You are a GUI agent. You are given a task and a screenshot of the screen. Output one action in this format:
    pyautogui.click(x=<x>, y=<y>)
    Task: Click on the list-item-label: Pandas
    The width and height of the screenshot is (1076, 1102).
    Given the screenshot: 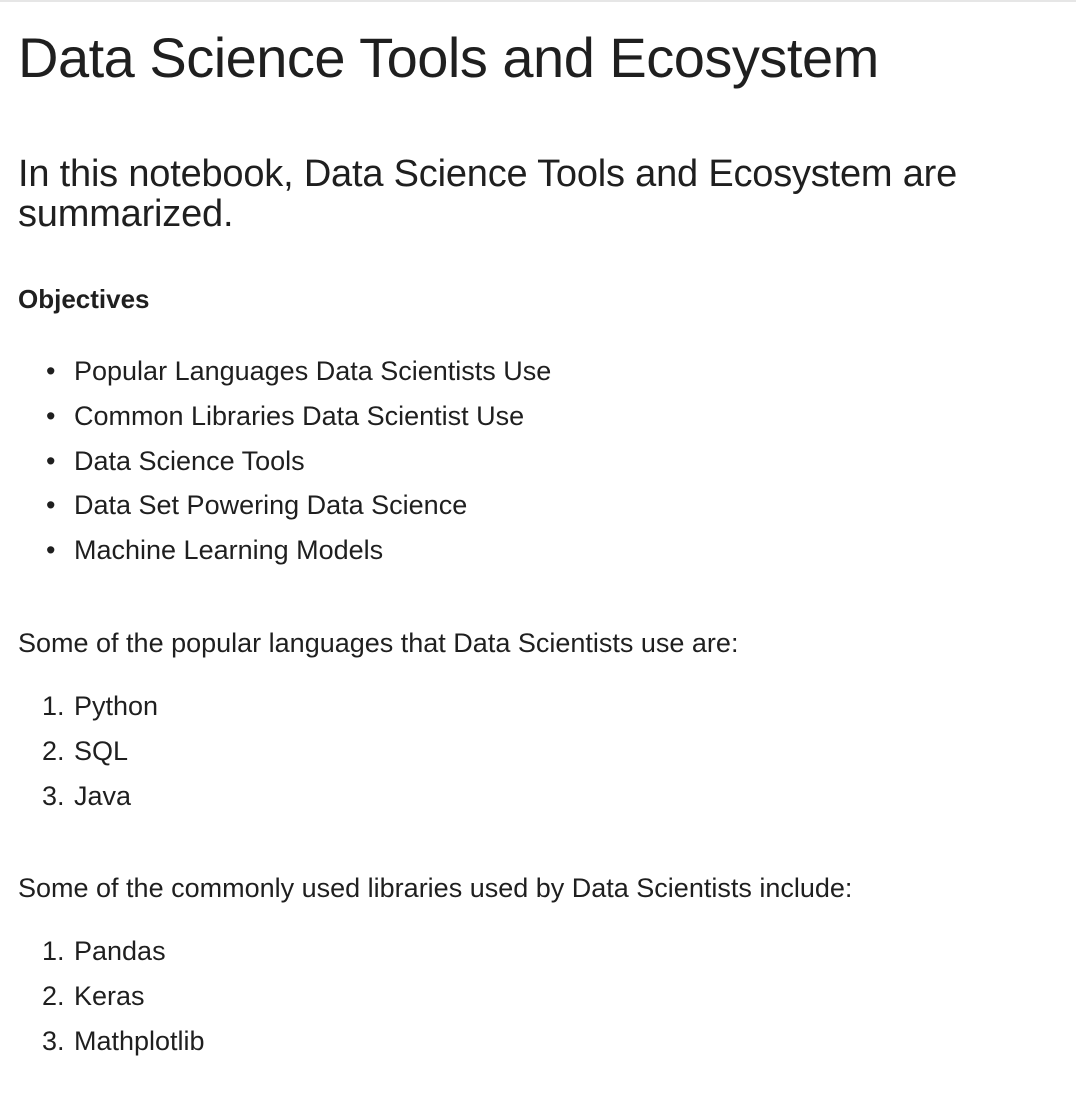 What is the action you would take?
    pyautogui.click(x=120, y=951)
    